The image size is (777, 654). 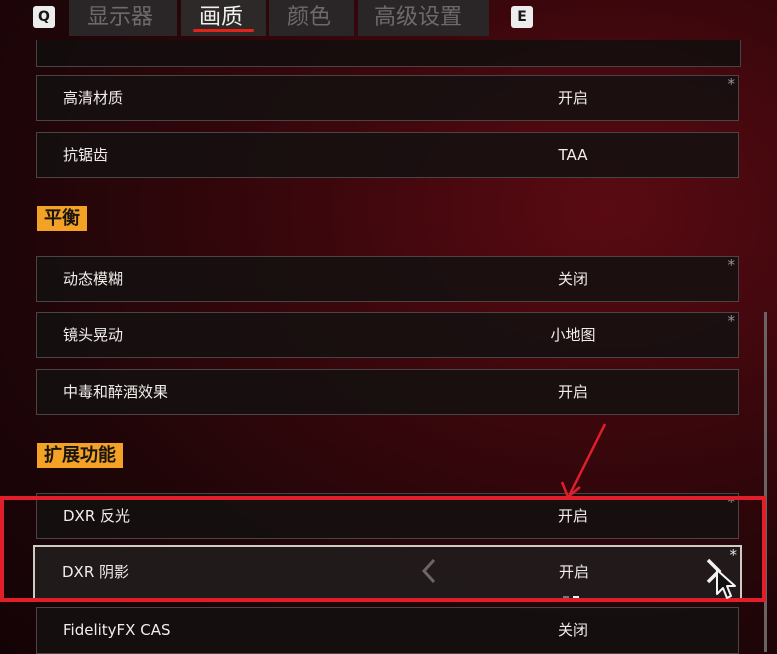 I want to click on annotation-arrow-icon, so click(x=583, y=461).